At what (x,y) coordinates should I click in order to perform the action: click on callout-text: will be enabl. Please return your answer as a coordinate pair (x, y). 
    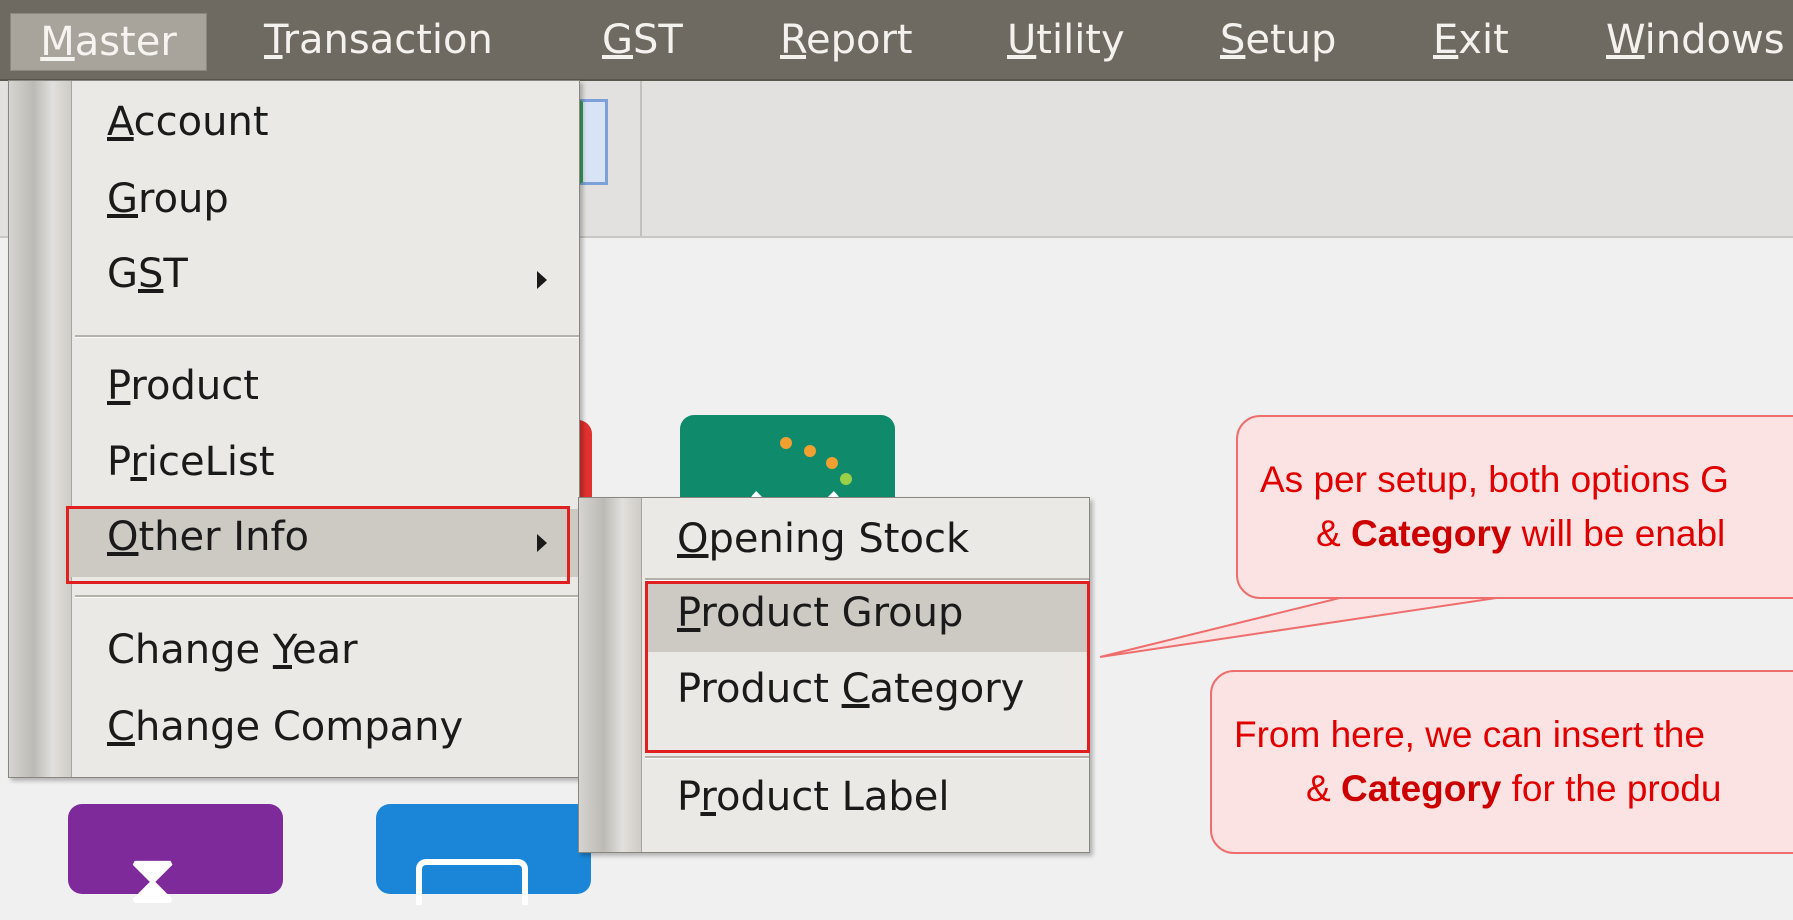
    Looking at the image, I should click on (1618, 533).